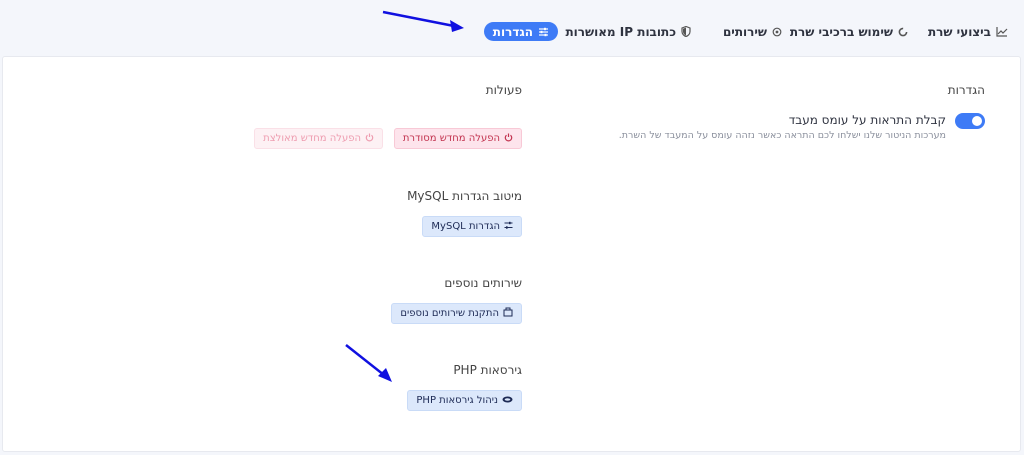 This screenshot has width=1024, height=455. What do you see at coordinates (903, 32) in the screenshot?
I see `refresh-icon` at bounding box center [903, 32].